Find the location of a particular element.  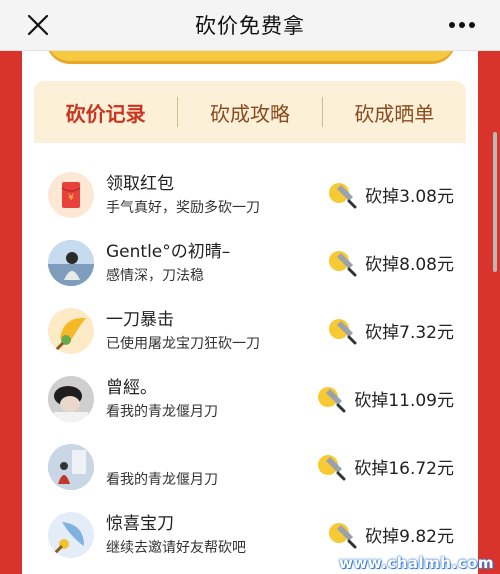

amount-group: 砍掉8.08元 is located at coordinates (390, 262).